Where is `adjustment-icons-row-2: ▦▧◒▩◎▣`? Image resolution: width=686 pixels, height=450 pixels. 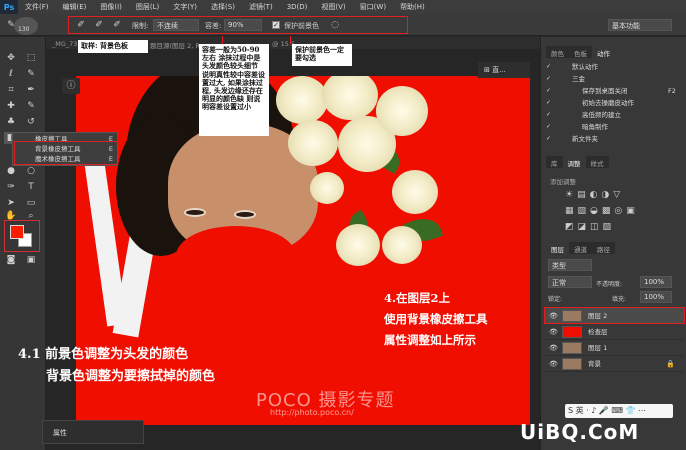 adjustment-icons-row-2: ▦▧◒▩◎▣ is located at coordinates (602, 211).